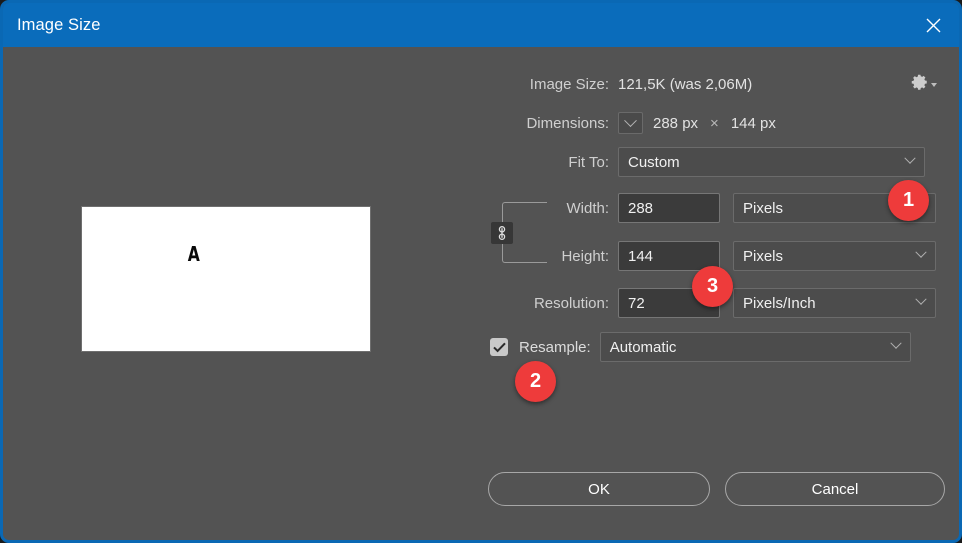 Image resolution: width=962 pixels, height=543 pixels. I want to click on dimensions-row: Dimensions: 288 px × 144 px, so click(716, 123).